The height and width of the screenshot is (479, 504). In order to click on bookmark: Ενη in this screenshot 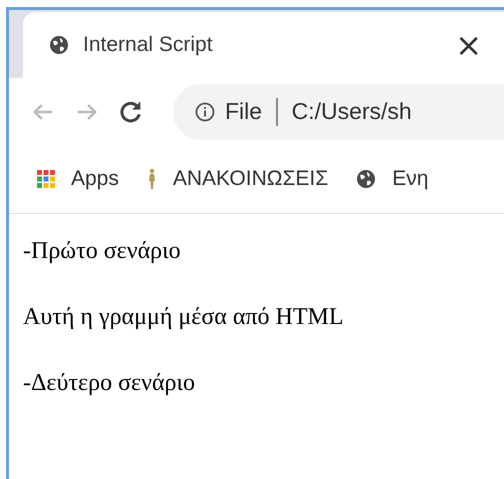, I will do `click(392, 179)`.